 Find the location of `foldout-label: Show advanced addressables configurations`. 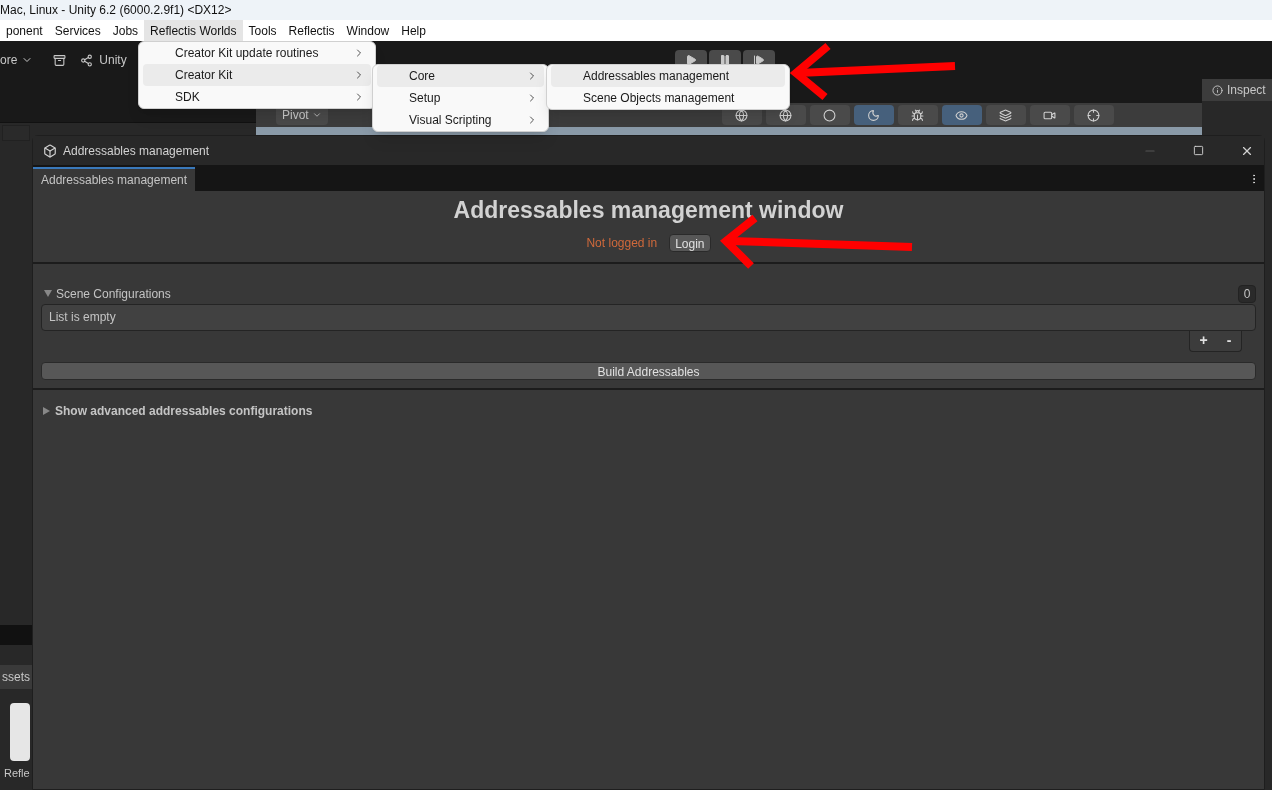

foldout-label: Show advanced addressables configurations is located at coordinates (184, 410).